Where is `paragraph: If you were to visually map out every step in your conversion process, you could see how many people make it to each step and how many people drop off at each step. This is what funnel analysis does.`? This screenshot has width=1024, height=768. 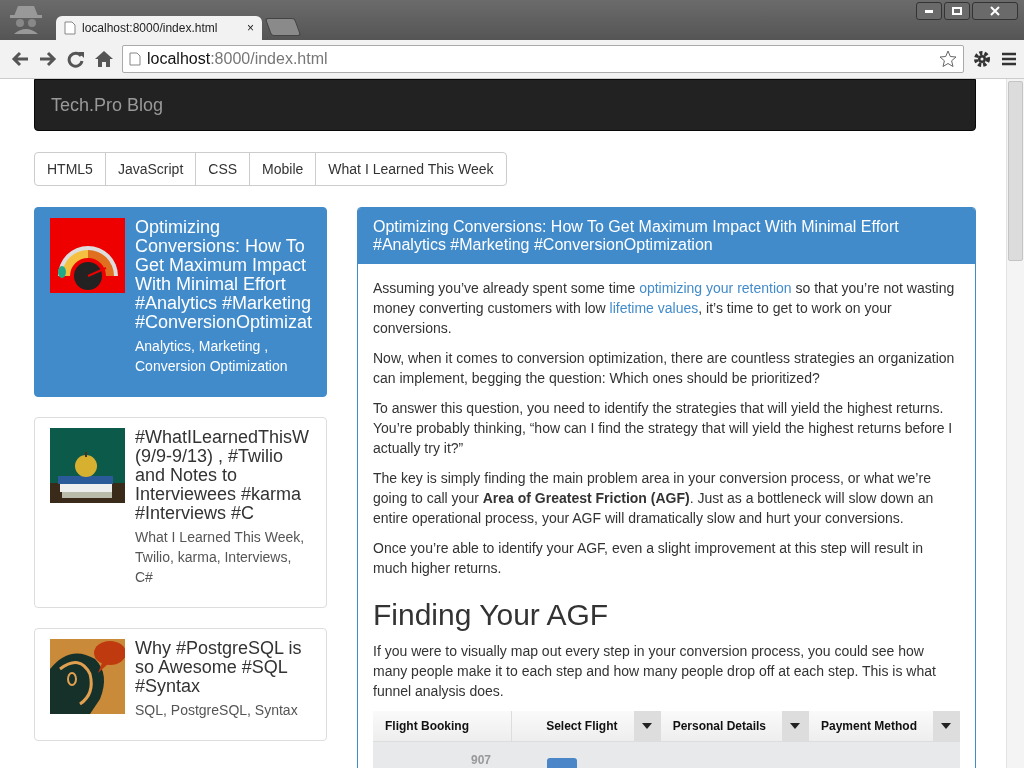
paragraph: If you were to visually map out every step in your conversion process, you could see how many people make it to each step and how many people drop off at each step. This is what funnel analysis does. is located at coordinates (655, 671).